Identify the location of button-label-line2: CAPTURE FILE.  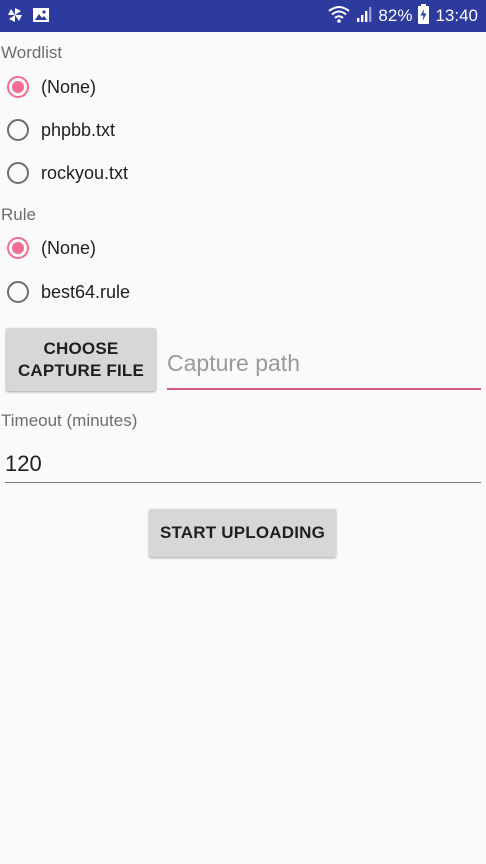
(81, 370).